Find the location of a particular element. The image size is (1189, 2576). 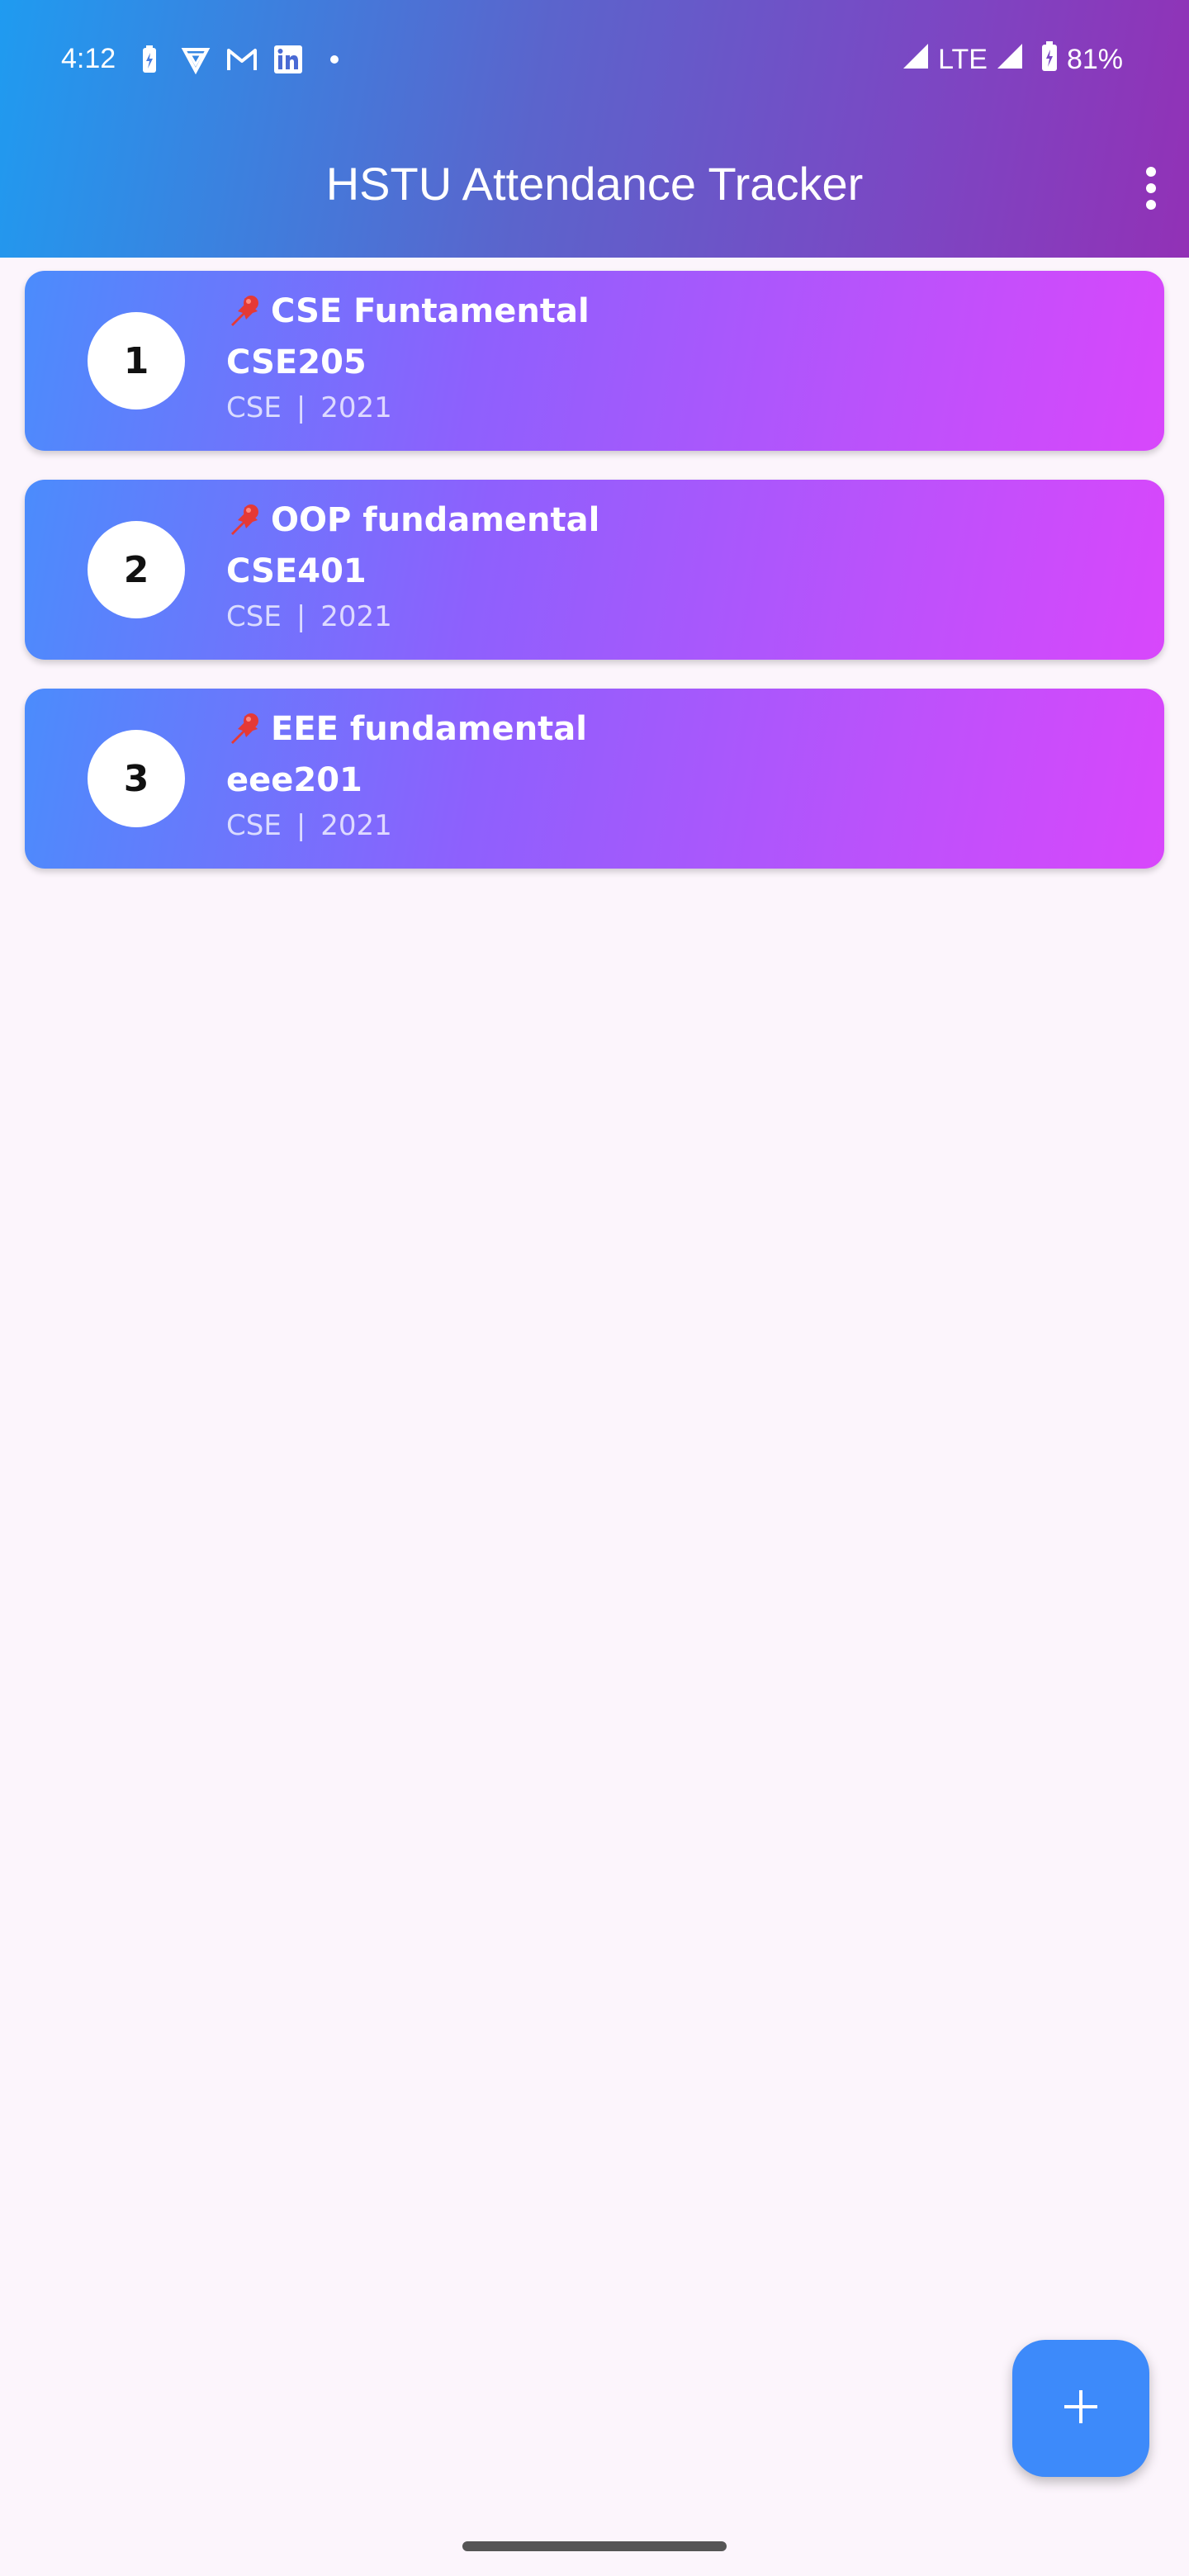

status-time: 4:12 is located at coordinates (88, 58).